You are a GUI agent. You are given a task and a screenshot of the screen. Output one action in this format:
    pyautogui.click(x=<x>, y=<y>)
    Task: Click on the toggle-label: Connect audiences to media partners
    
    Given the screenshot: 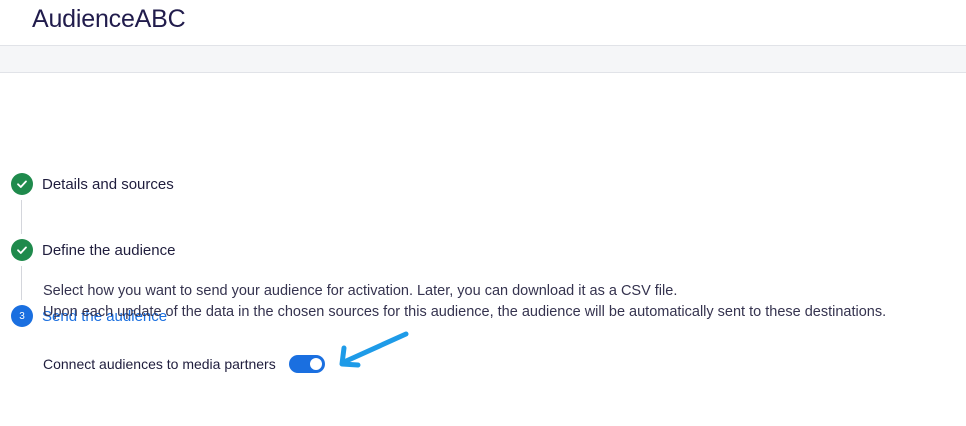 What is the action you would take?
    pyautogui.click(x=159, y=364)
    